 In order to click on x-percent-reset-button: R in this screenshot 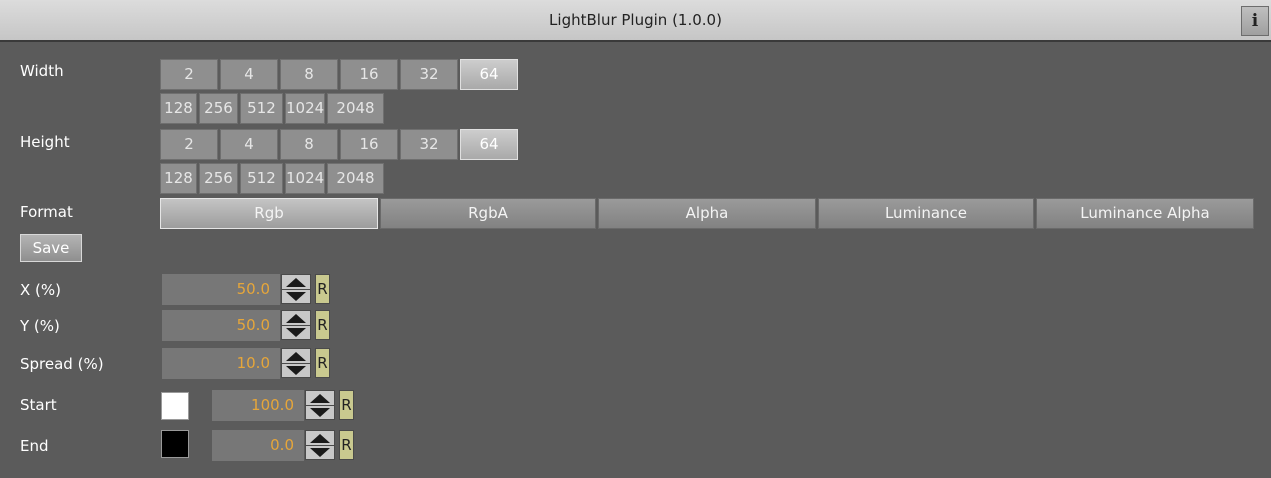, I will do `click(322, 289)`.